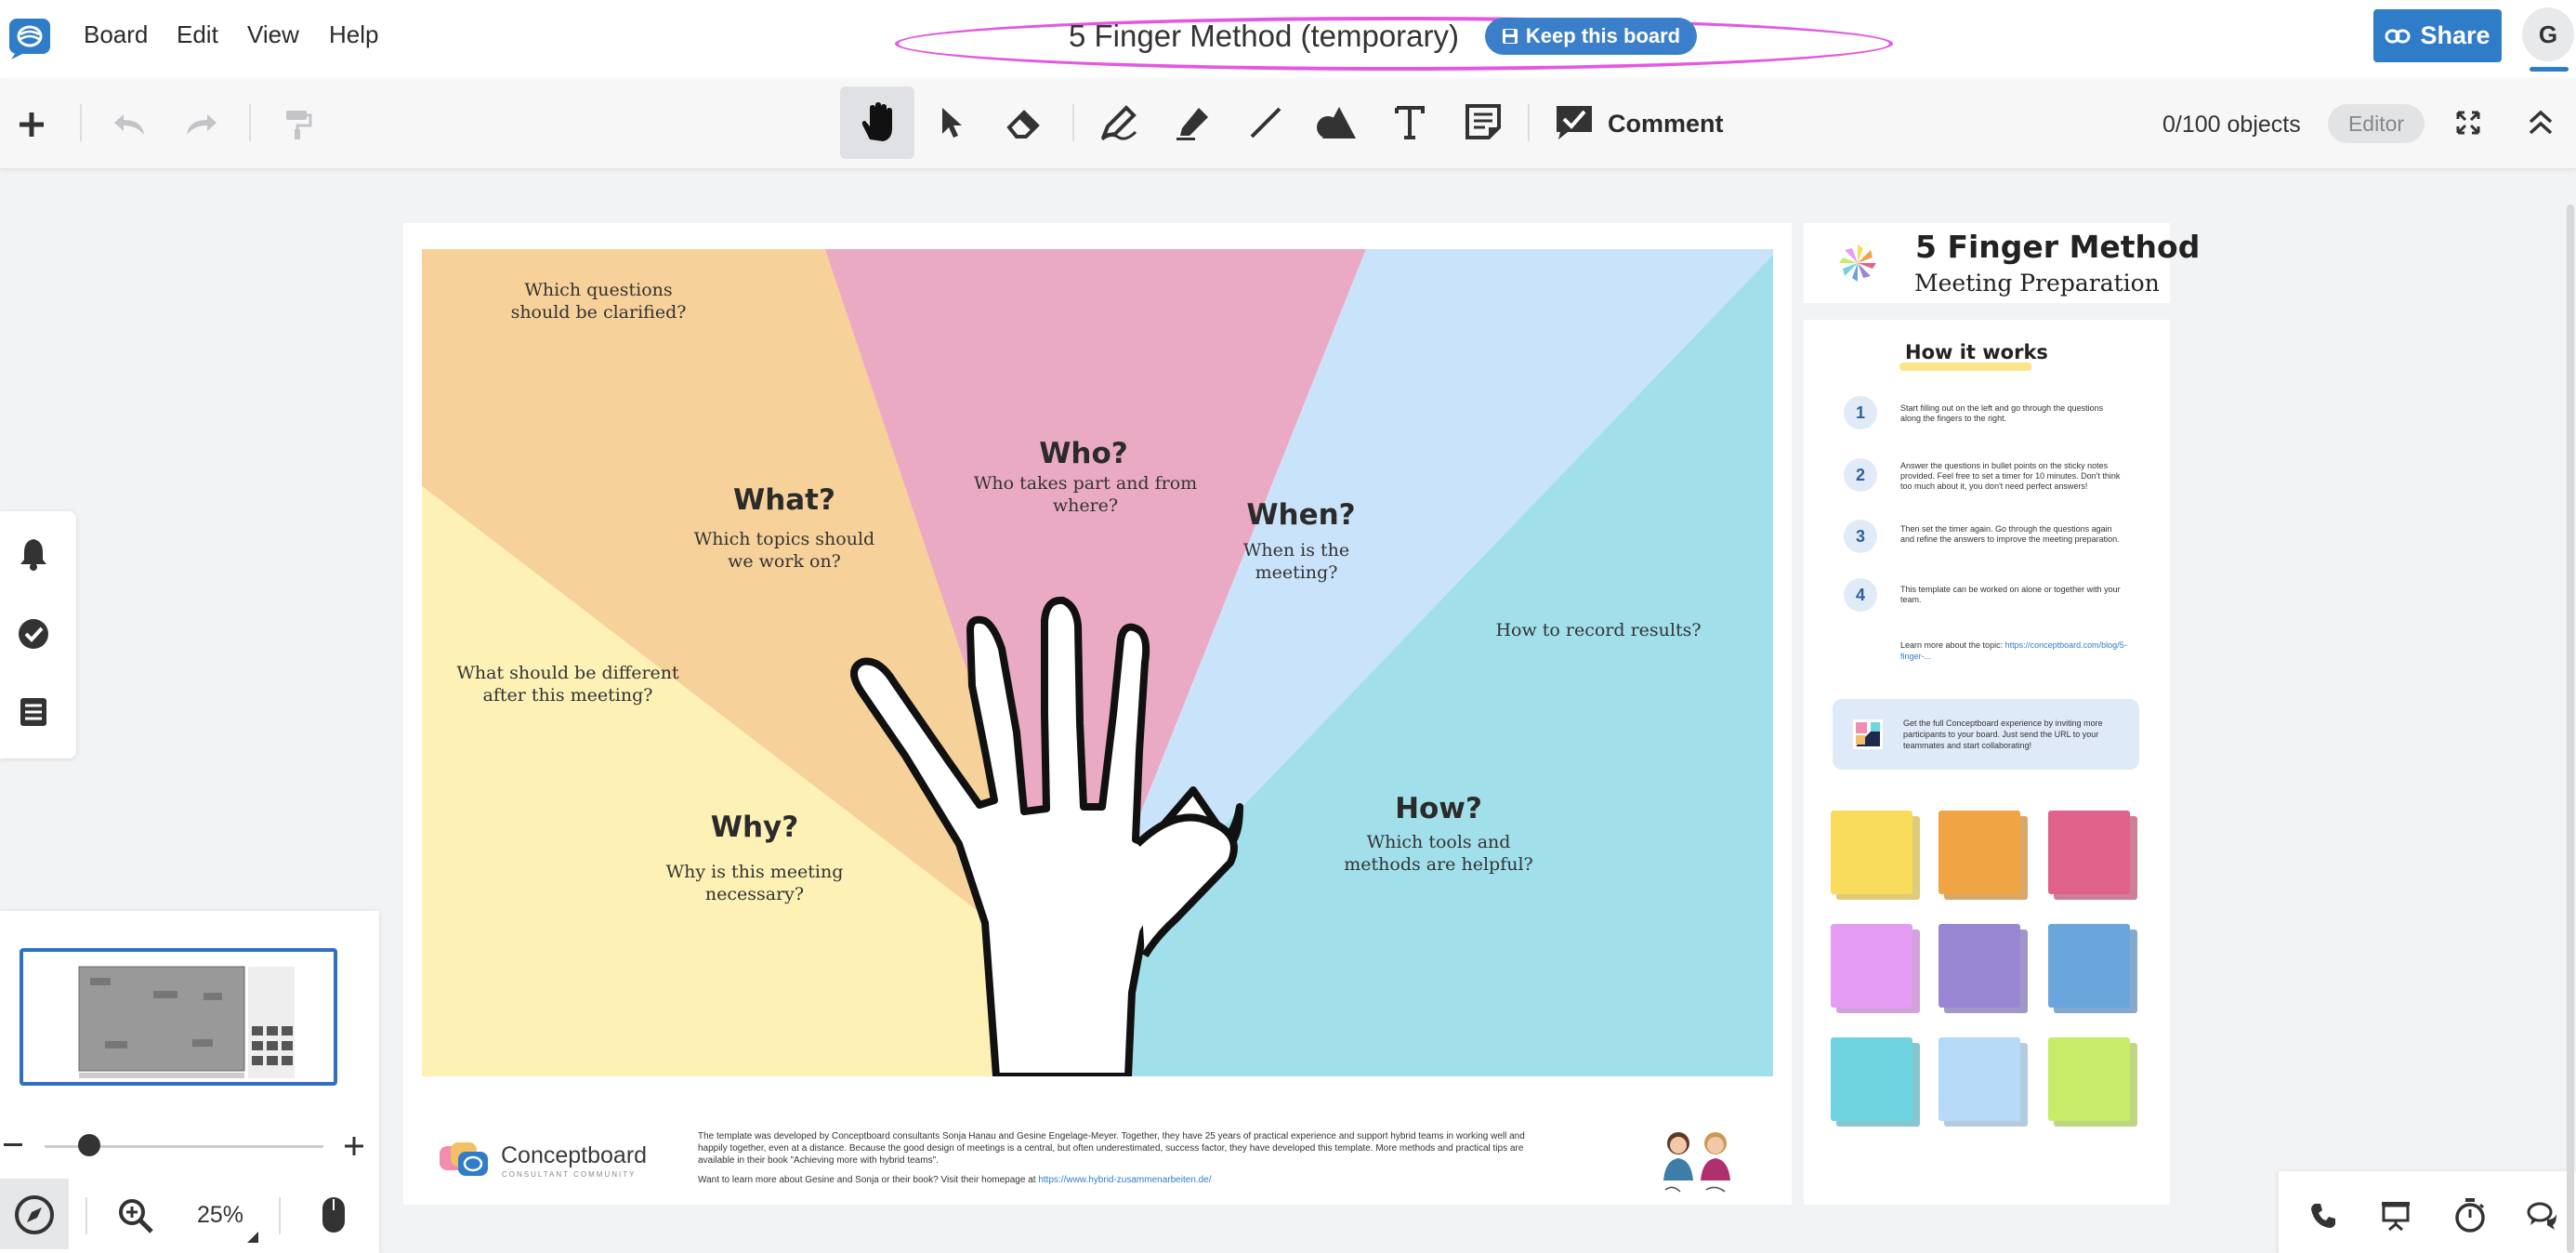 This screenshot has height=1253, width=2576. I want to click on keep-board-button: Keep this board, so click(1591, 36).